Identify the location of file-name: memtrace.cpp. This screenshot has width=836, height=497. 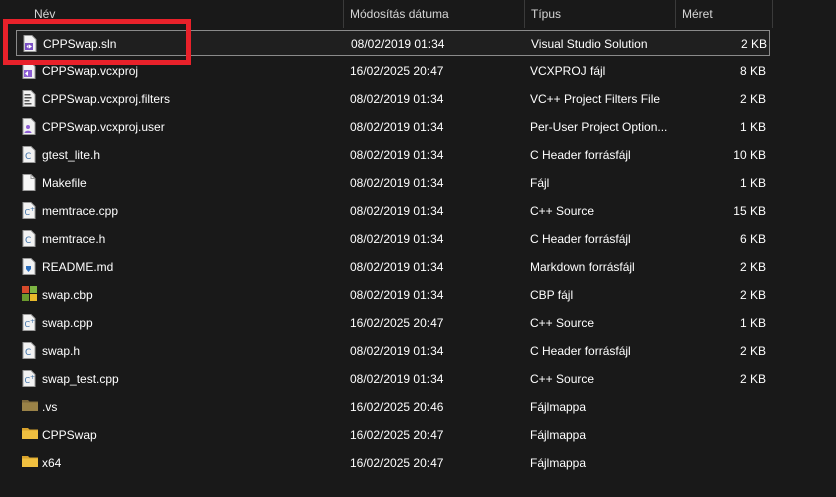
(80, 211).